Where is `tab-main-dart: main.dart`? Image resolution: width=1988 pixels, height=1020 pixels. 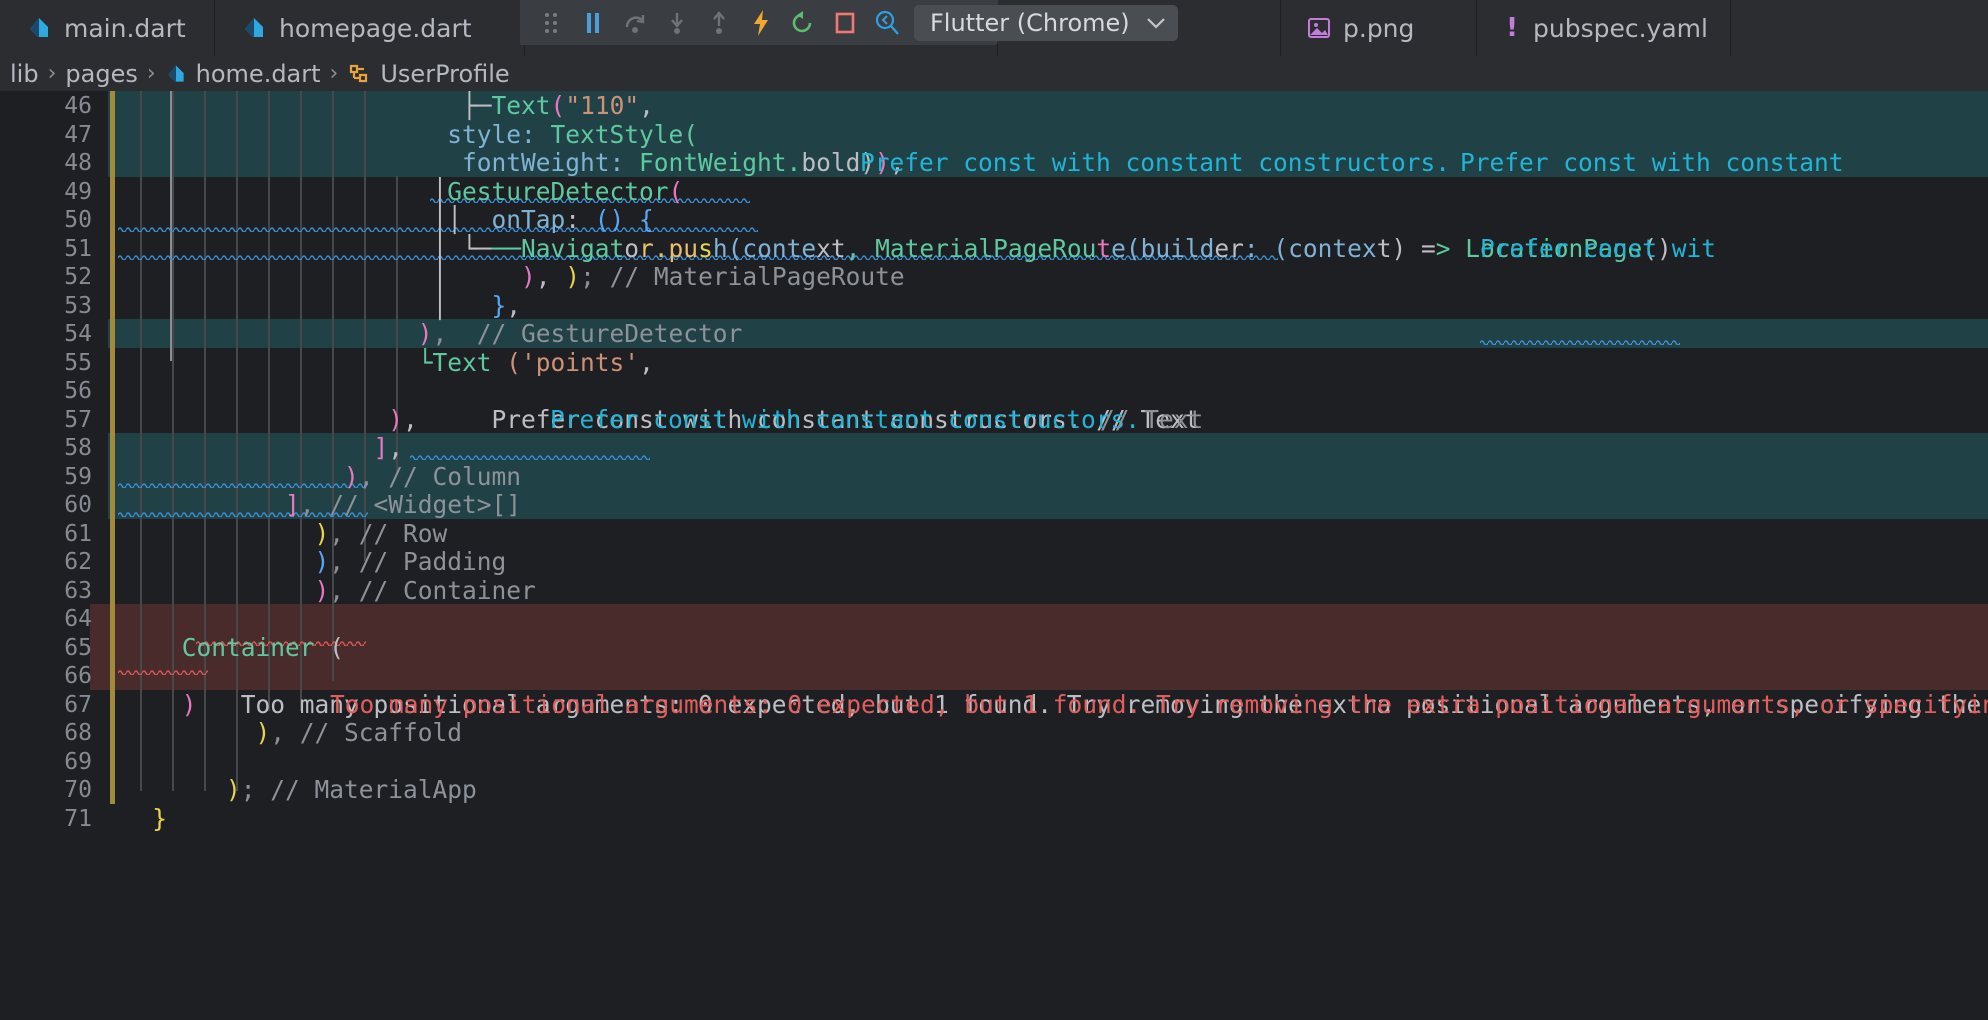
tab-main-dart: main.dart is located at coordinates (107, 28).